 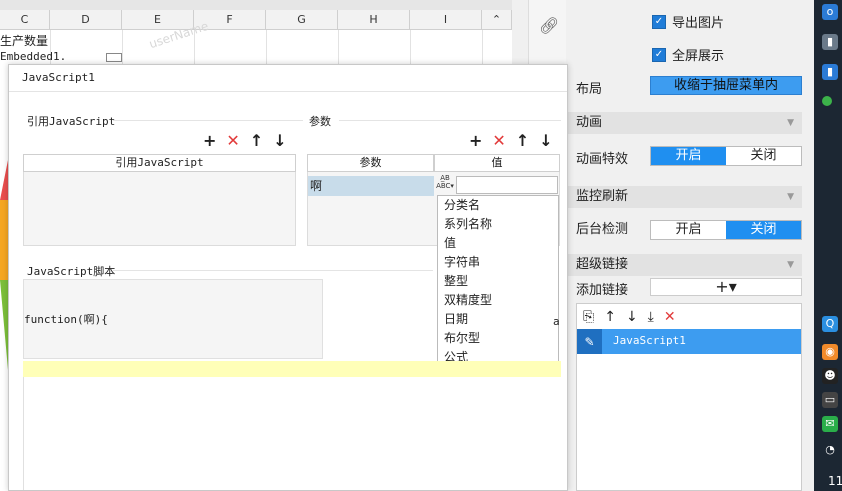 What do you see at coordinates (498, 205) in the screenshot?
I see `type-option-category: 分类名` at bounding box center [498, 205].